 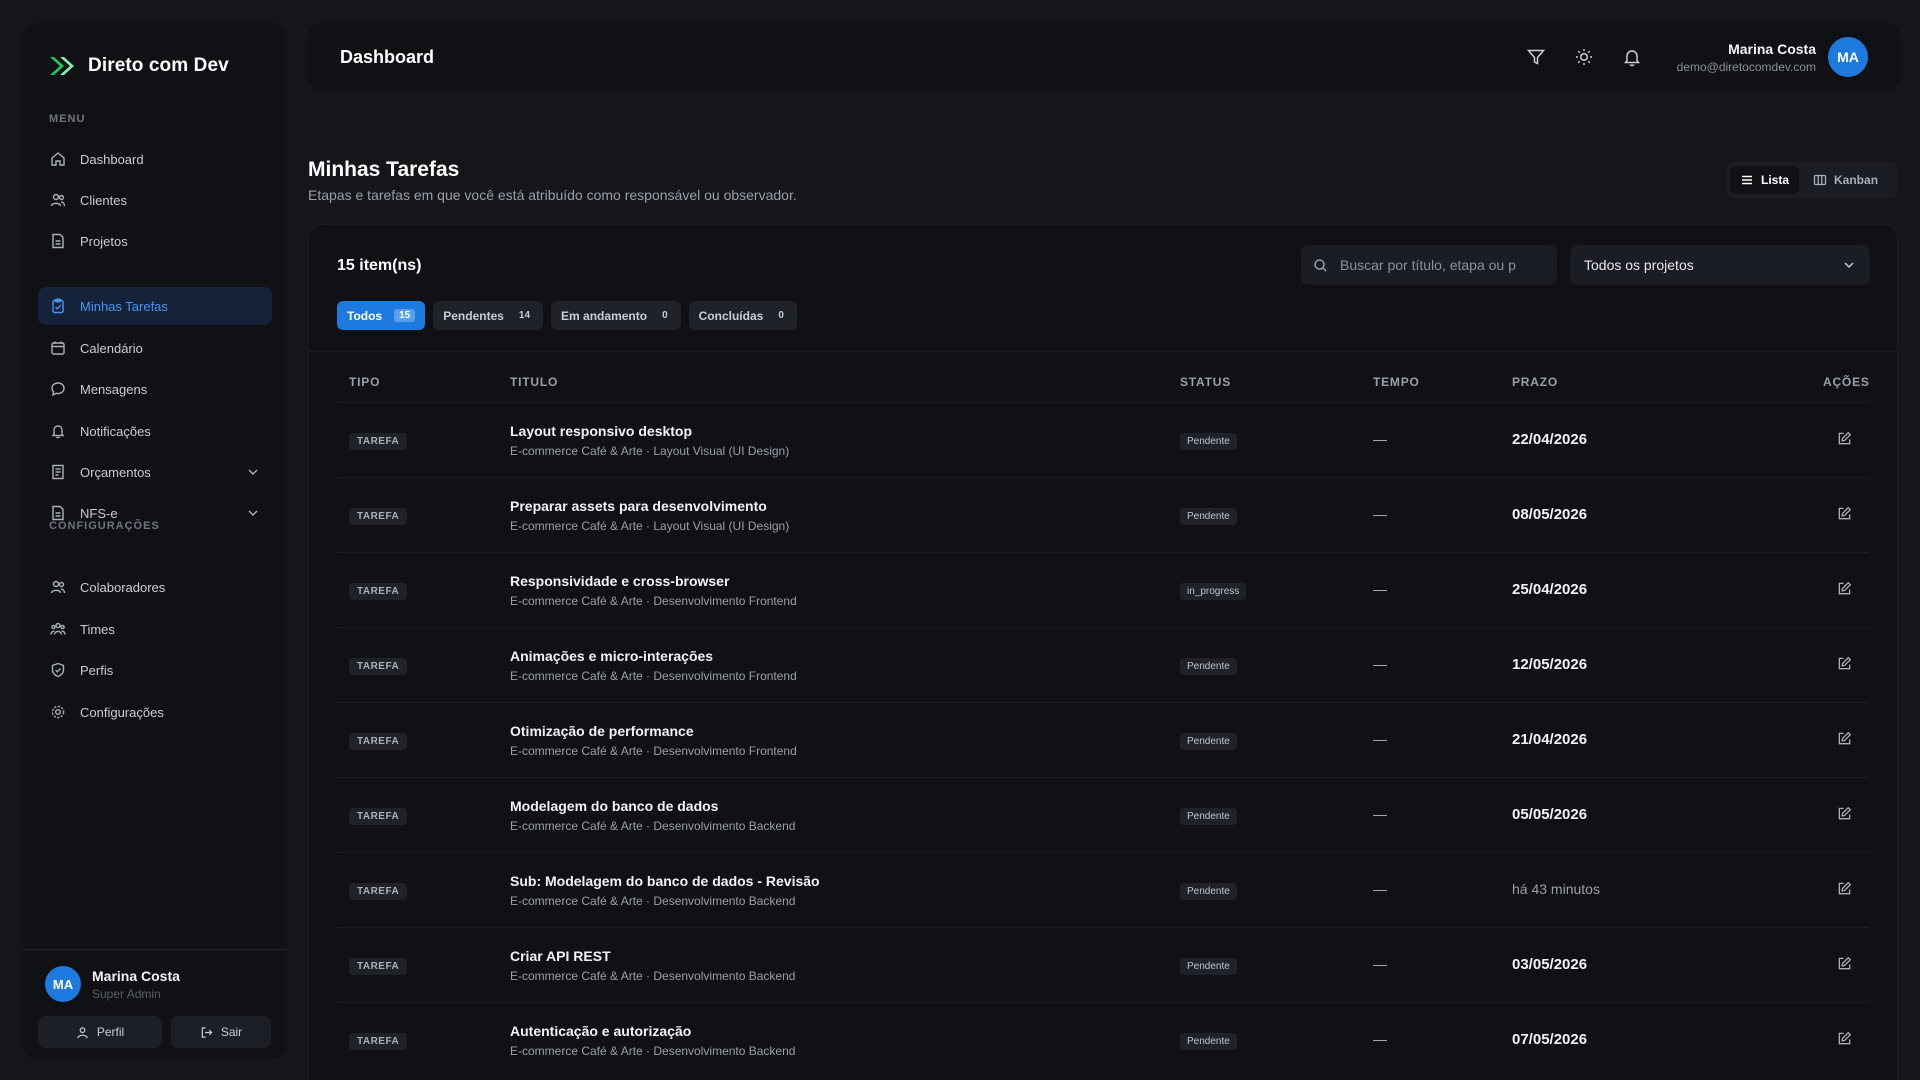 I want to click on filter-pendentes: Pendentes 14, so click(x=488, y=315).